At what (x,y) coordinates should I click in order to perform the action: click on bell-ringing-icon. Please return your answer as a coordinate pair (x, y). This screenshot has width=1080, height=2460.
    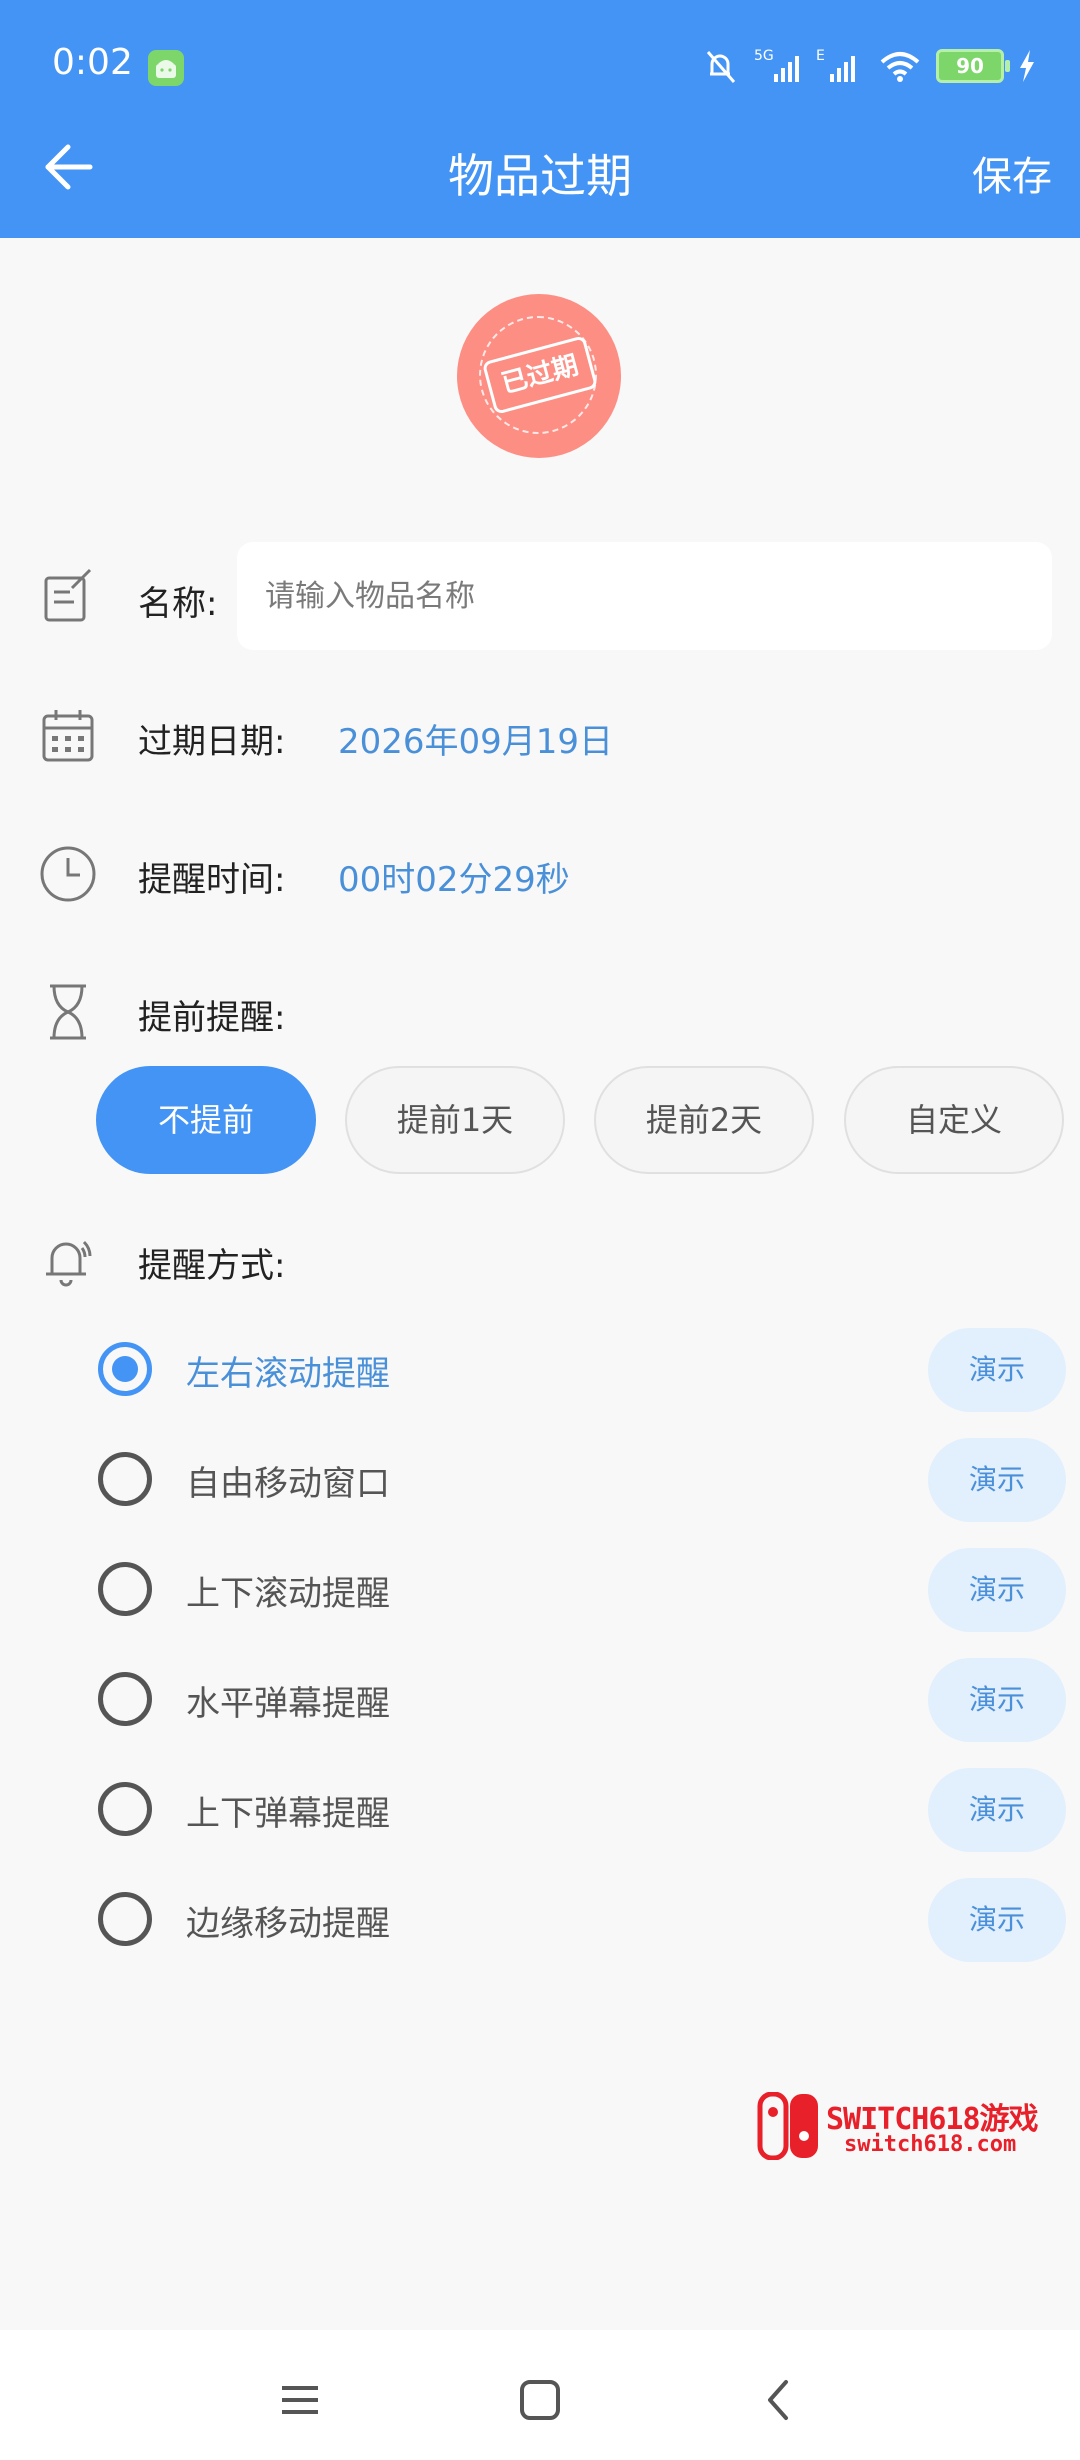
    Looking at the image, I should click on (69, 1263).